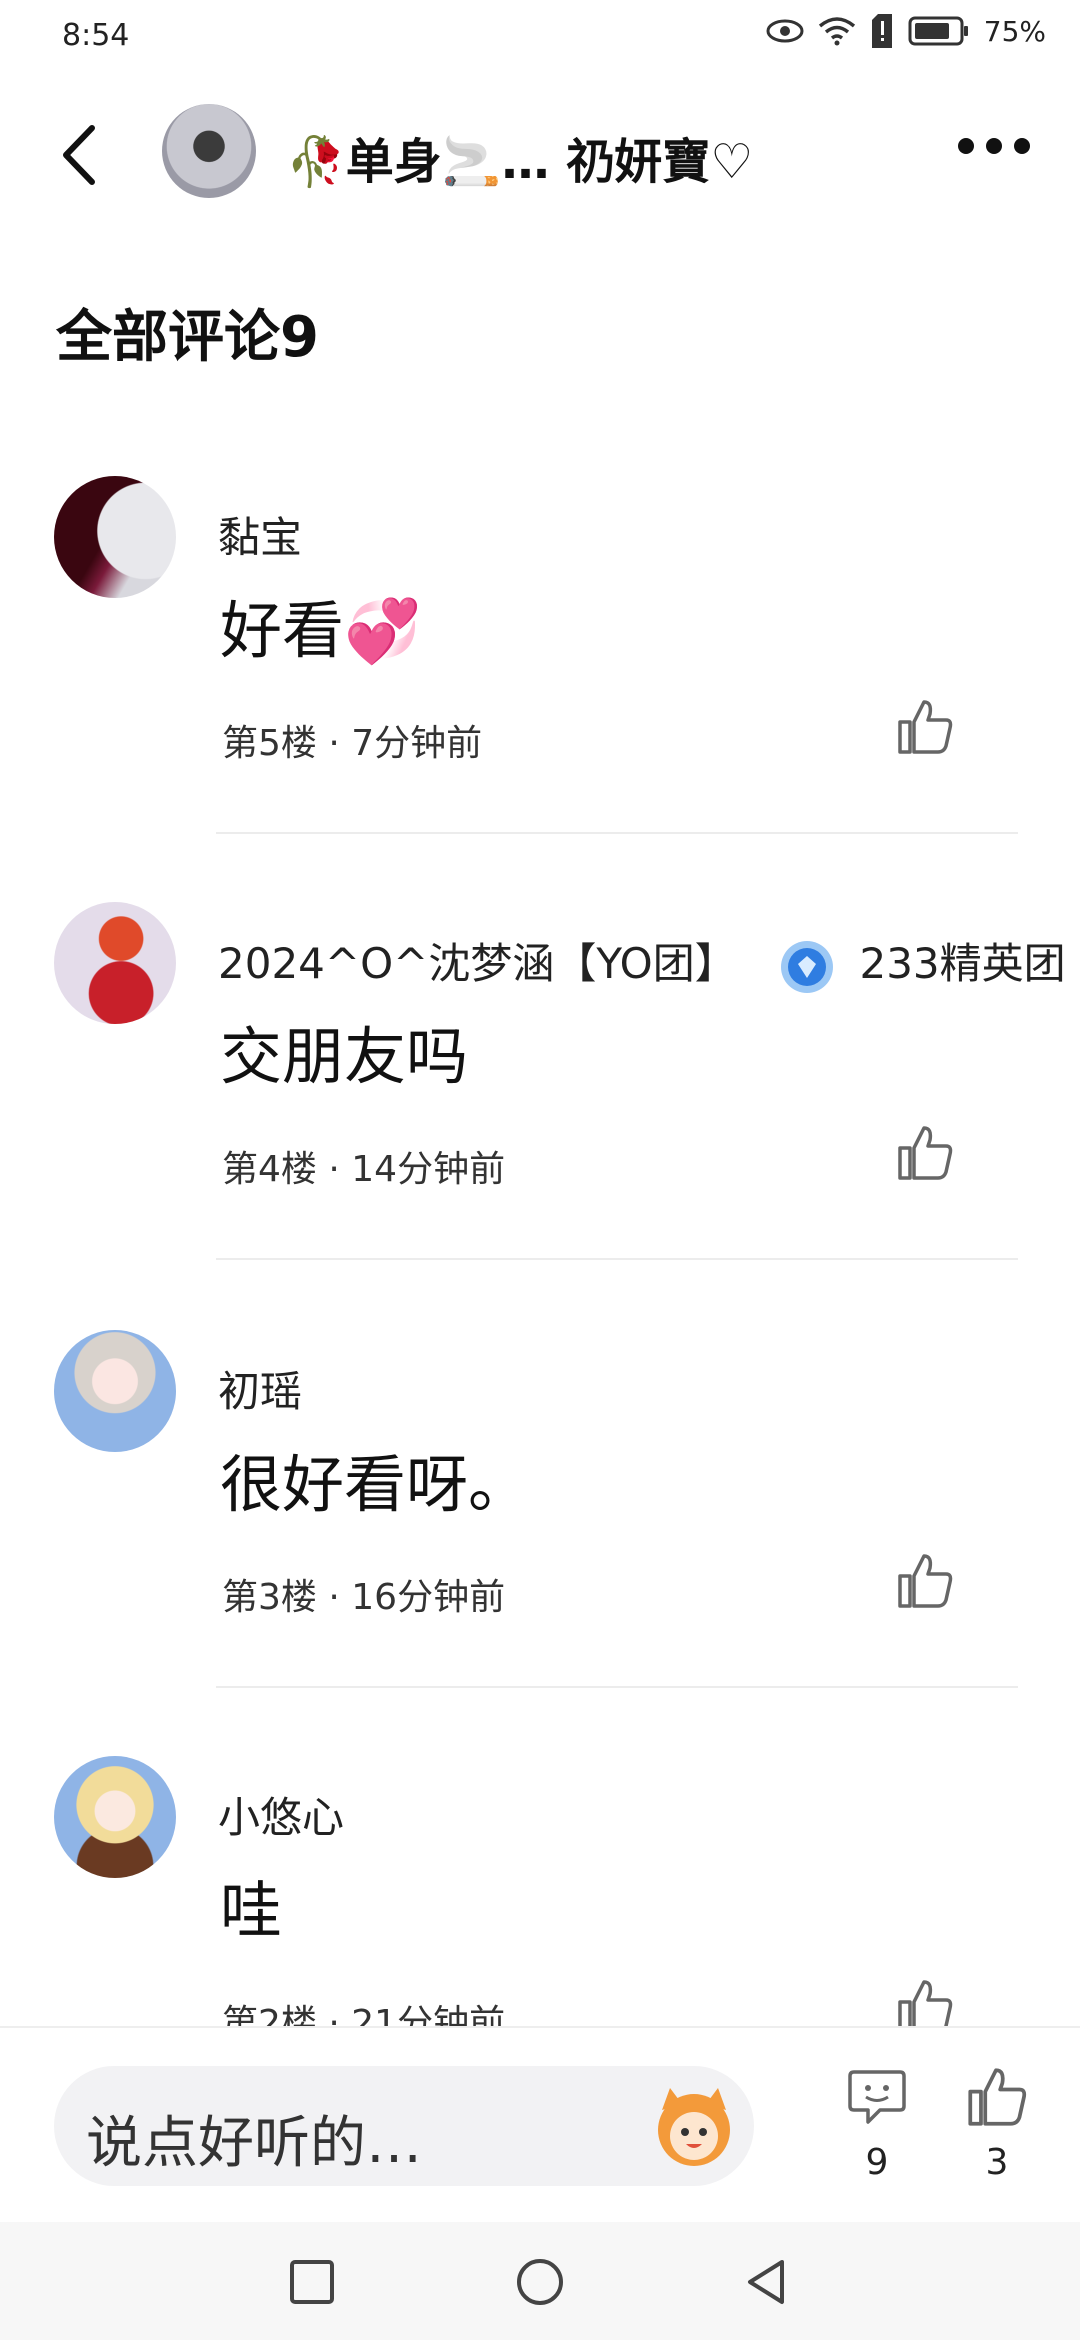  I want to click on battery-icon, so click(938, 31).